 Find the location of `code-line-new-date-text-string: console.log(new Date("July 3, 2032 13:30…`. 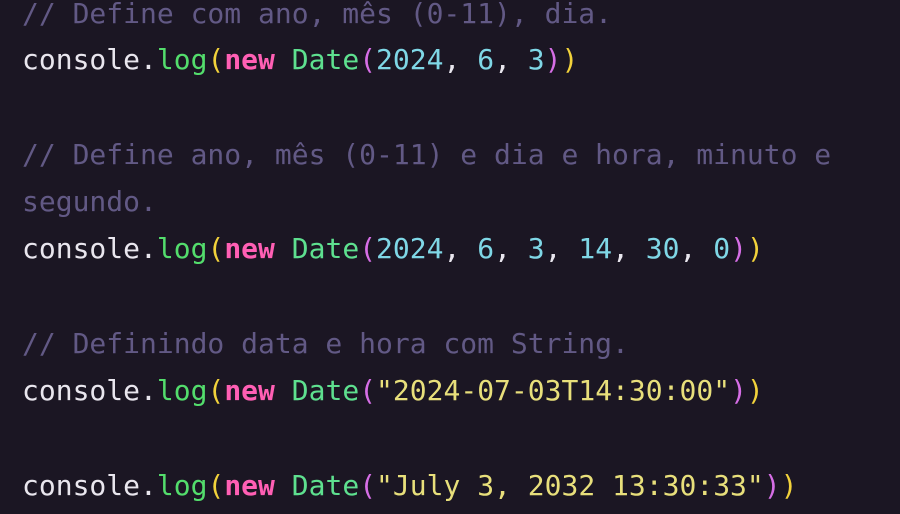

code-line-new-date-text-string: console.log(new Date("July 3, 2032 13:30… is located at coordinates (410, 486).